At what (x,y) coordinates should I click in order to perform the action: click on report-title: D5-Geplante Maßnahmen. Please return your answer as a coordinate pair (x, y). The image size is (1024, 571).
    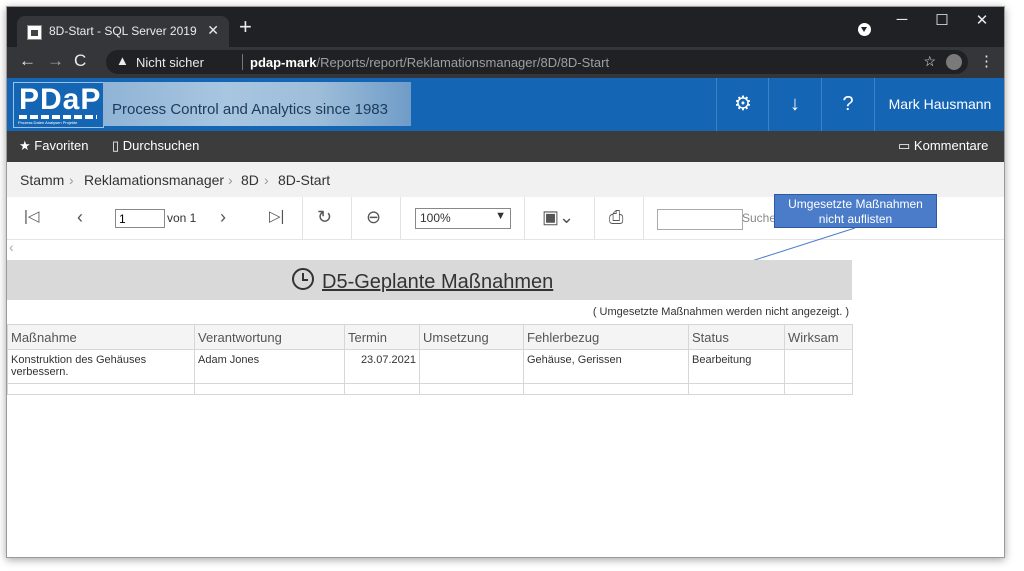
    Looking at the image, I should click on (422, 281).